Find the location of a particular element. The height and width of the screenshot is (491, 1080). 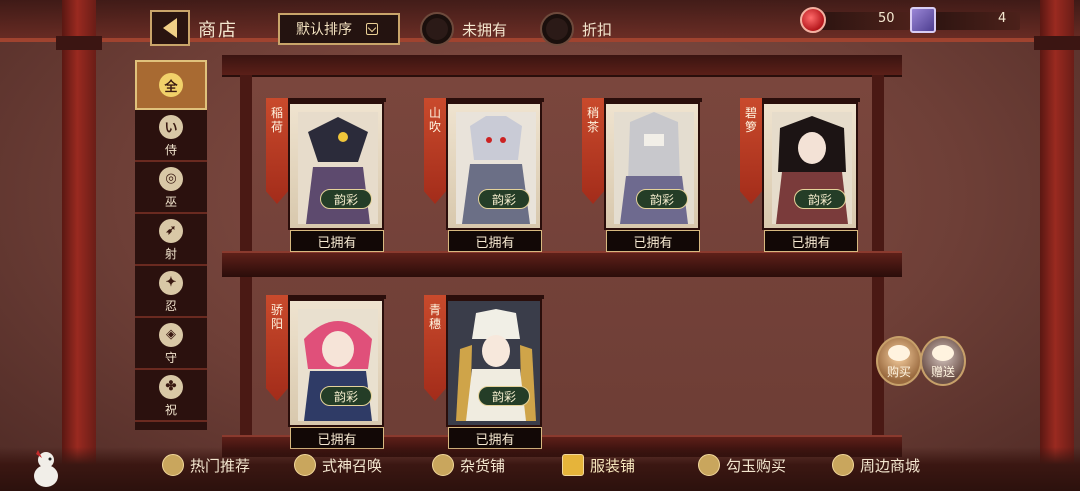

shop-item-card: 碧箩 韵彩 已拥有 is located at coordinates (800, 178).